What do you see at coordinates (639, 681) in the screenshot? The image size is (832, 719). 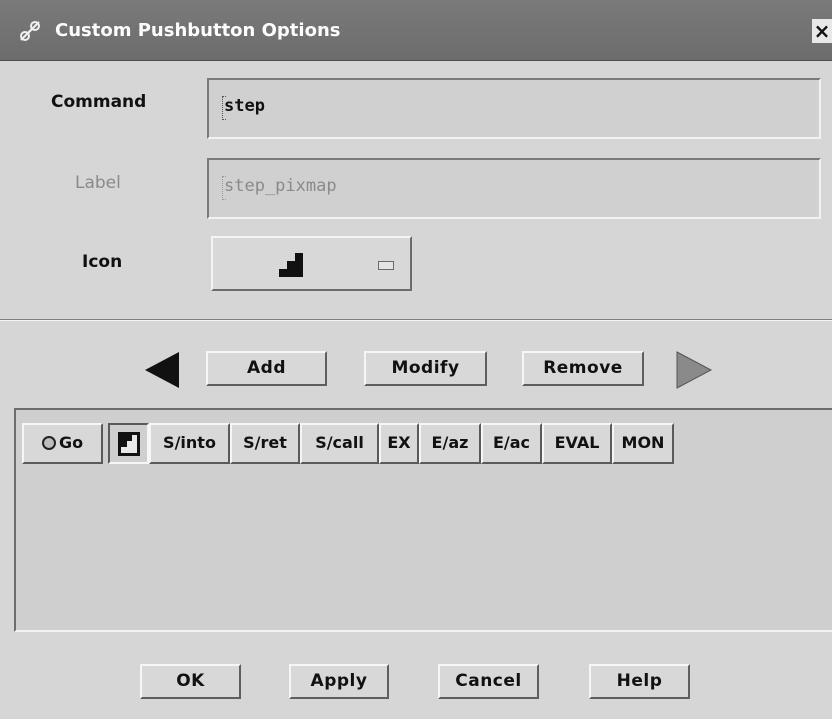 I see `help-button: Help` at bounding box center [639, 681].